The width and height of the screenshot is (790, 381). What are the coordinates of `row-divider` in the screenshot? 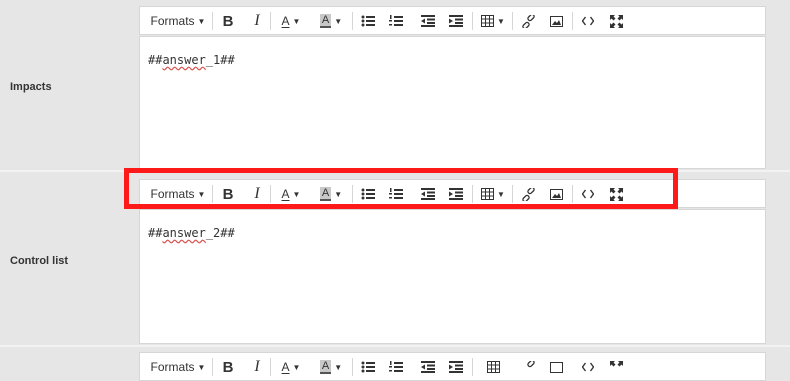 It's located at (395, 346).